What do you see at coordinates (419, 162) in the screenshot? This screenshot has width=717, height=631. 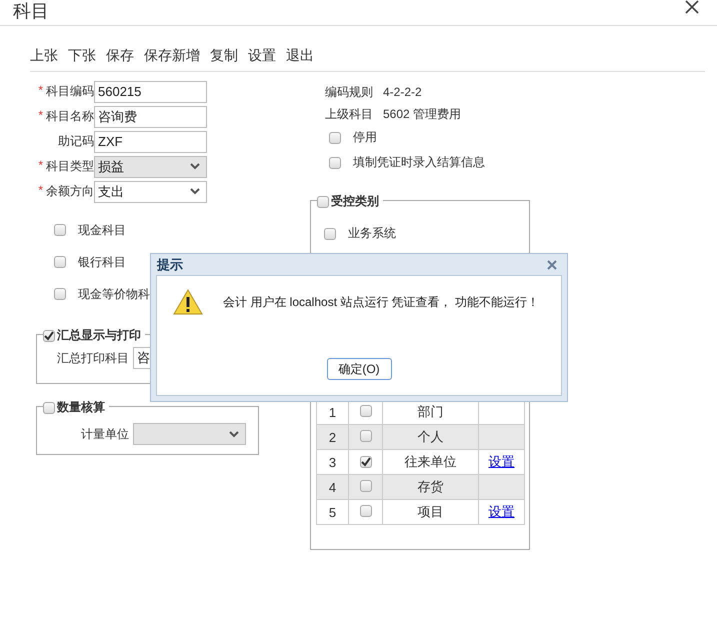 I see `checkbox-label: 填制凭证时录入结算信息` at bounding box center [419, 162].